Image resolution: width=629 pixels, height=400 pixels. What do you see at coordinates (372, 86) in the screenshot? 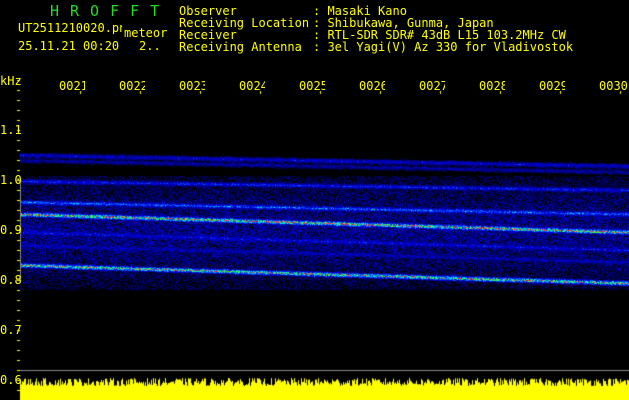
I see `time-tick-label: 0026` at bounding box center [372, 86].